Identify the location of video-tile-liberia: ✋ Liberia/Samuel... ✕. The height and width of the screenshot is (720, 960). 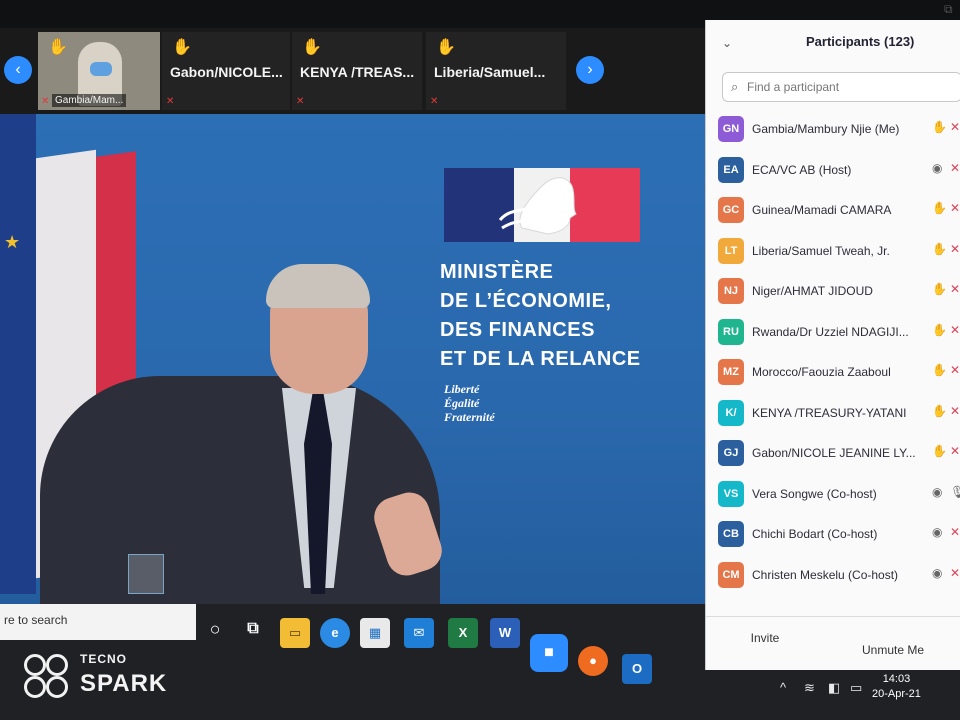
(496, 71).